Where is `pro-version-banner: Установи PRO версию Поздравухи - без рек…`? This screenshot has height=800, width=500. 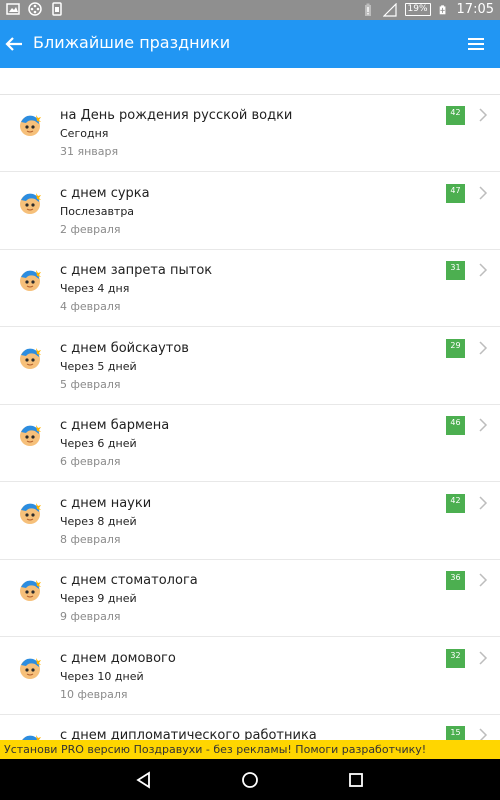
pro-version-banner: Установи PRO версию Поздравухи - без рек… is located at coordinates (250, 749).